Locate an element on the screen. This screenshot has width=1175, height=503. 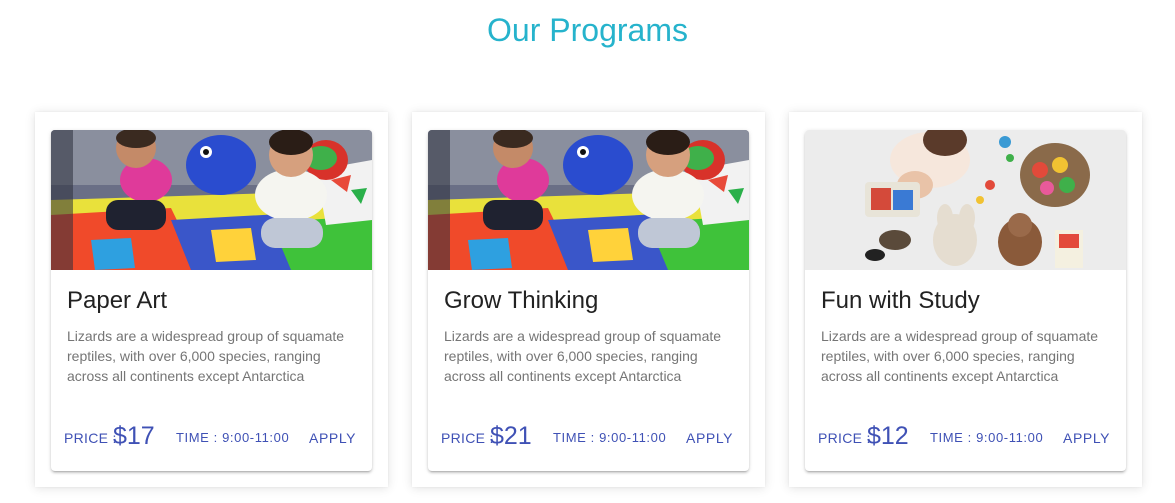
card-actions: PRICE : $12 TIME : 9:00-11:00 APPLY is located at coordinates (965, 436).